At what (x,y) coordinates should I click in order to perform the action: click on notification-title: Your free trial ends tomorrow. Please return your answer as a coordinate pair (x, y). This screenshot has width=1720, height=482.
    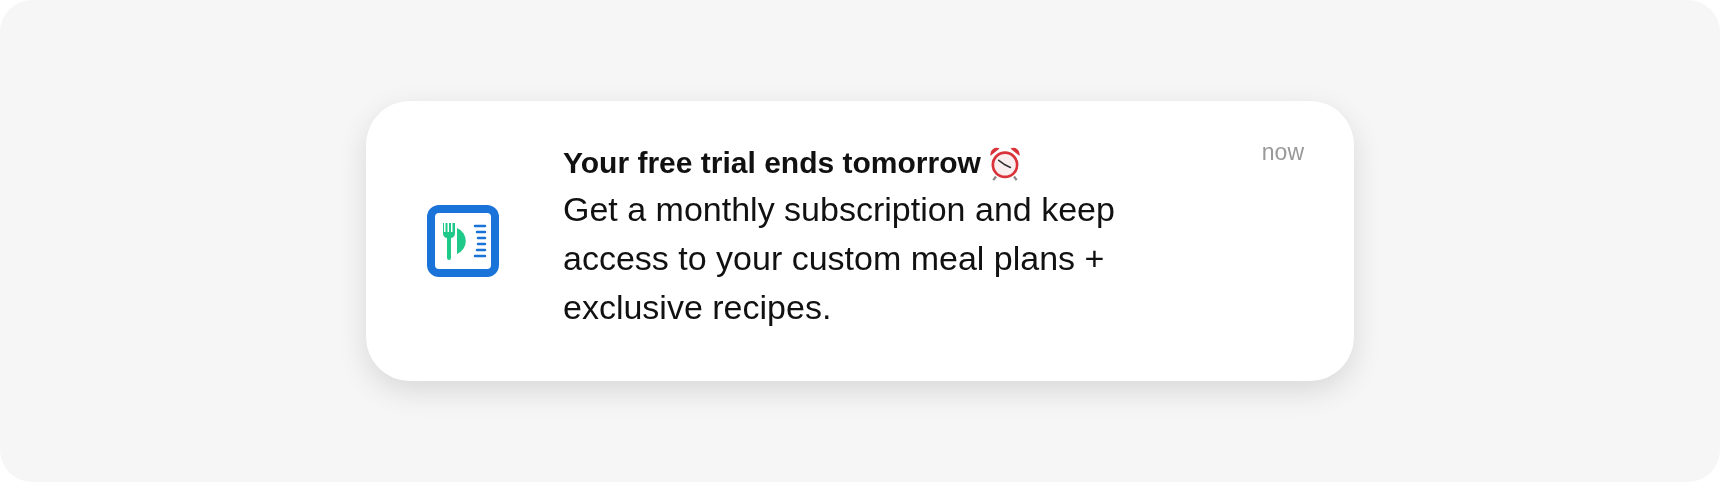
    Looking at the image, I should click on (772, 162).